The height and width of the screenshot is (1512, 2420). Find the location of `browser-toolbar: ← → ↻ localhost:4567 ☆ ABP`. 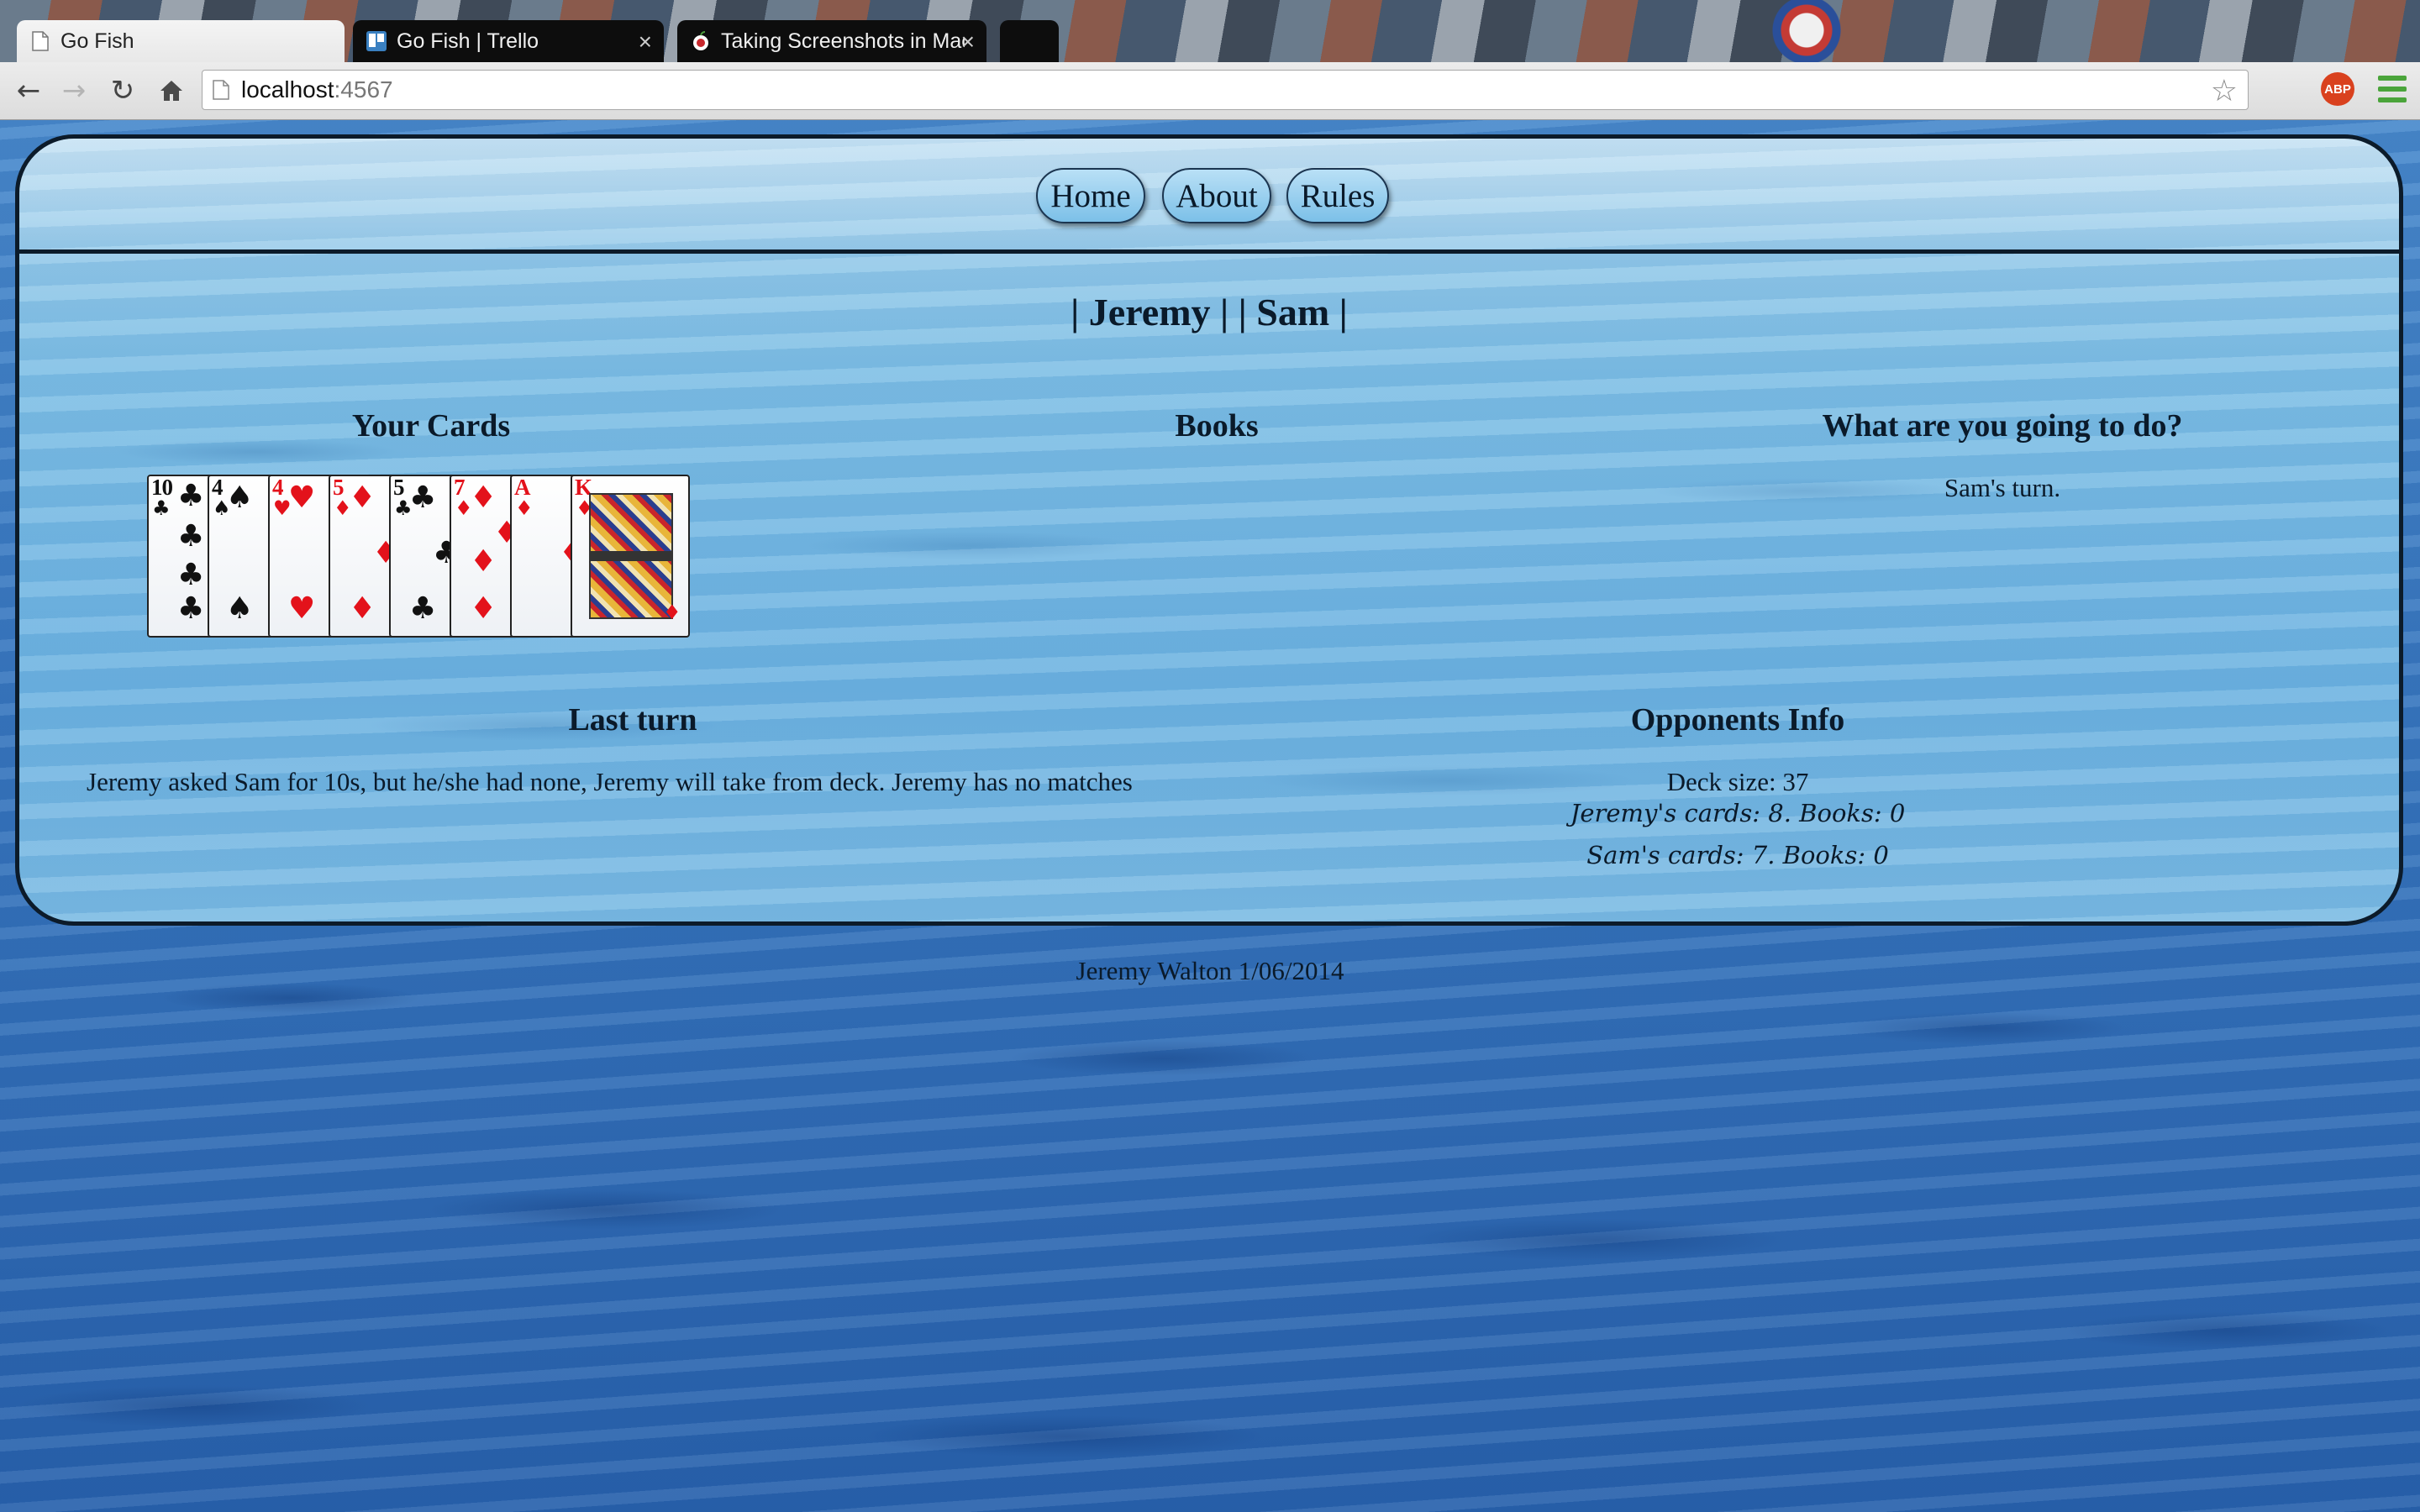

browser-toolbar: ← → ↻ localhost:4567 ☆ ABP is located at coordinates (1210, 91).